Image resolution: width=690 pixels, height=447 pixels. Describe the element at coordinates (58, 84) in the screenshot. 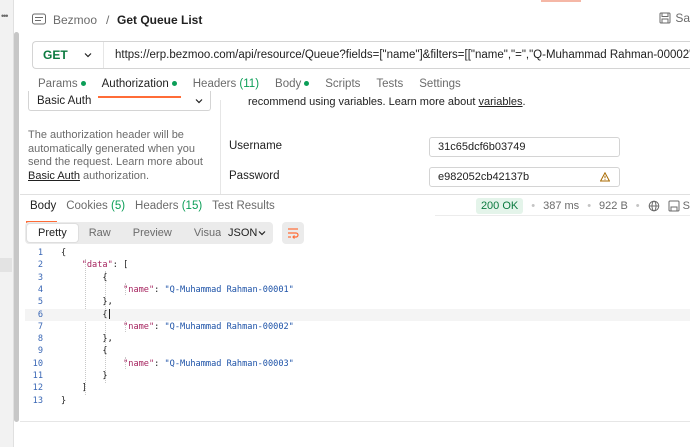

I see `tab-label: Params` at that location.